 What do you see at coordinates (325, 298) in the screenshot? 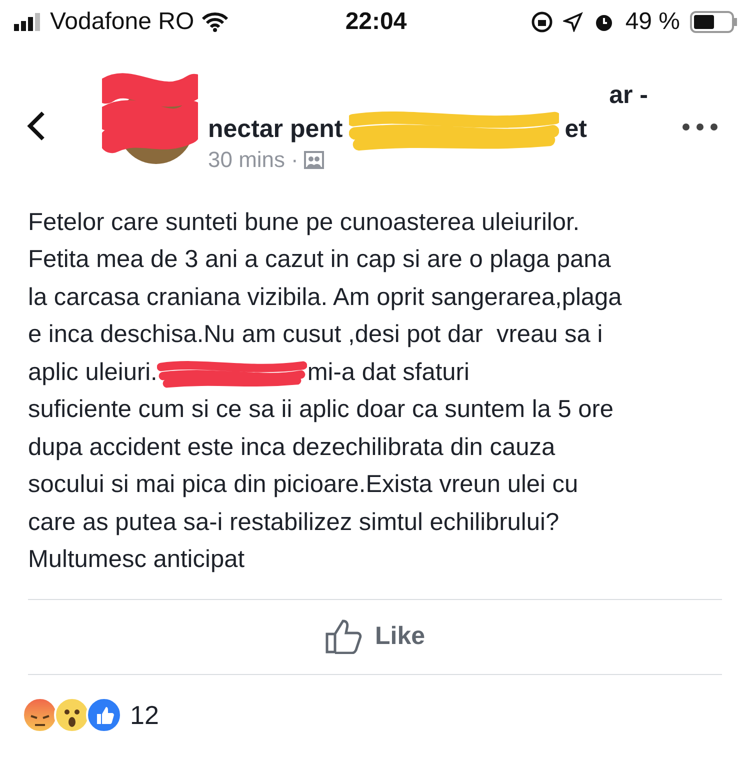
I see `post-text-line: la carcasa craniana vizibila. Am oprit sangerarea,plaga` at bounding box center [325, 298].